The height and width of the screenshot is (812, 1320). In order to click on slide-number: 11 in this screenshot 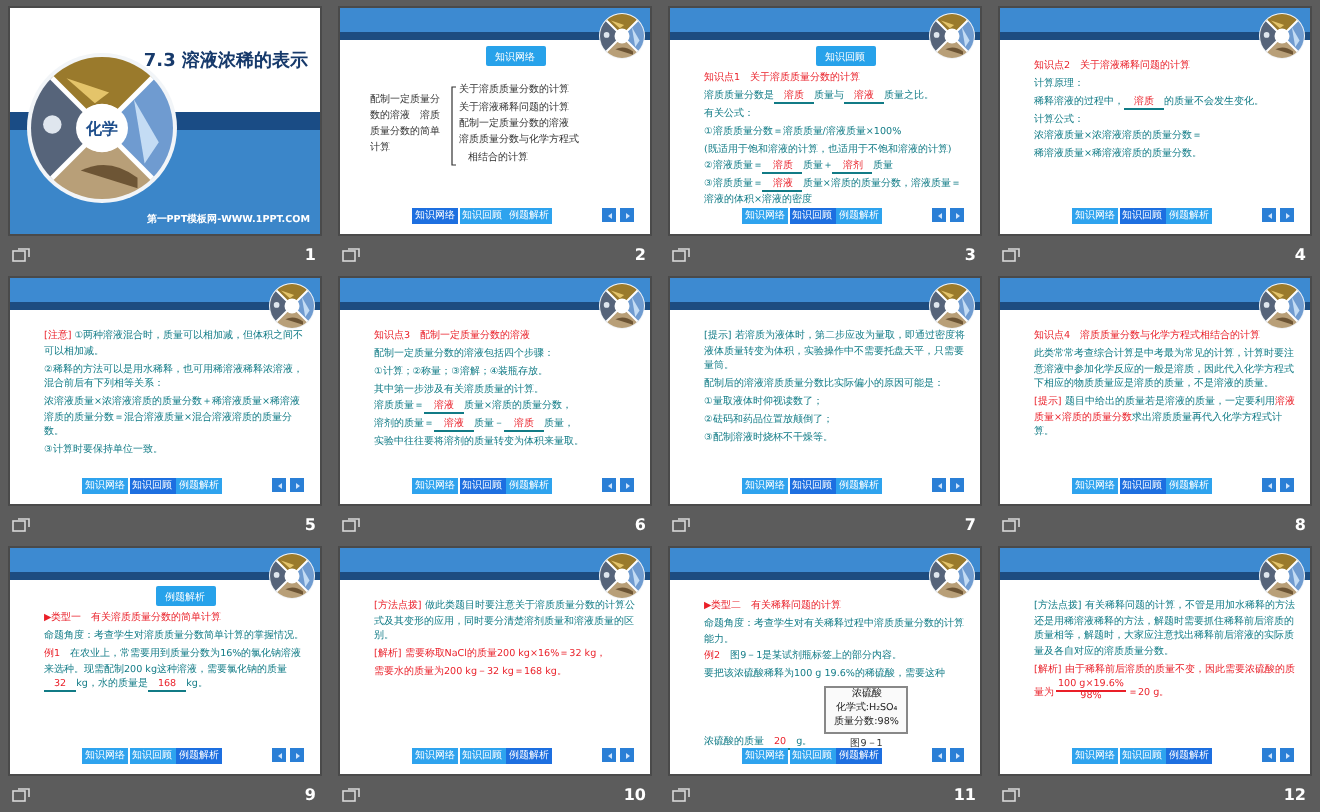, I will do `click(964, 794)`.